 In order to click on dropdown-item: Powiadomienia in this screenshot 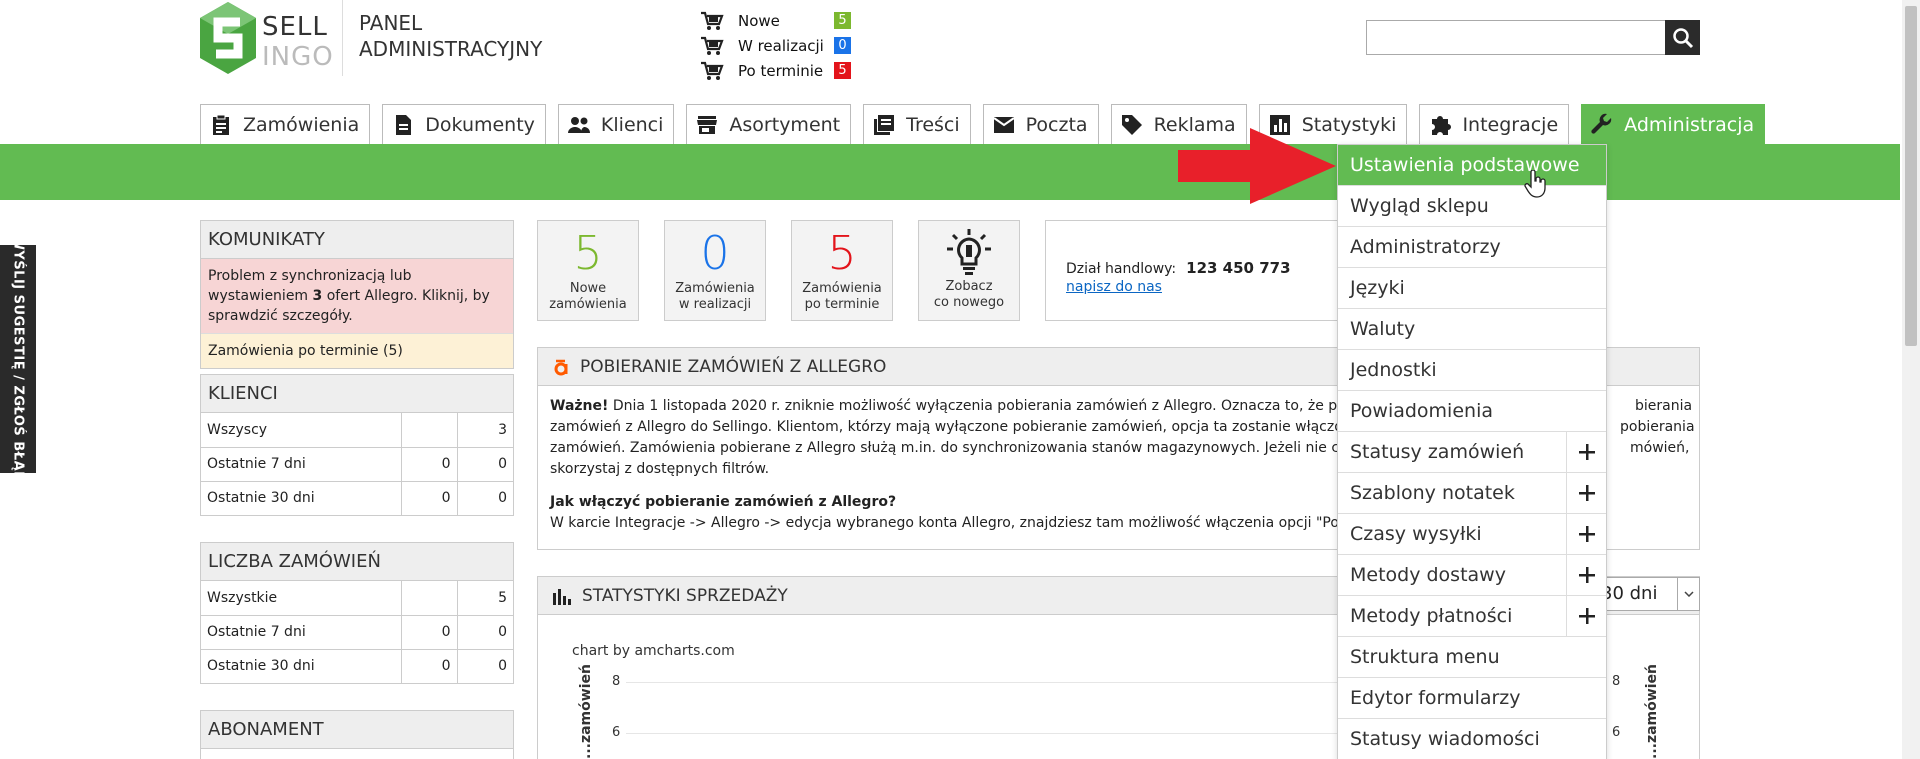, I will do `click(1472, 411)`.